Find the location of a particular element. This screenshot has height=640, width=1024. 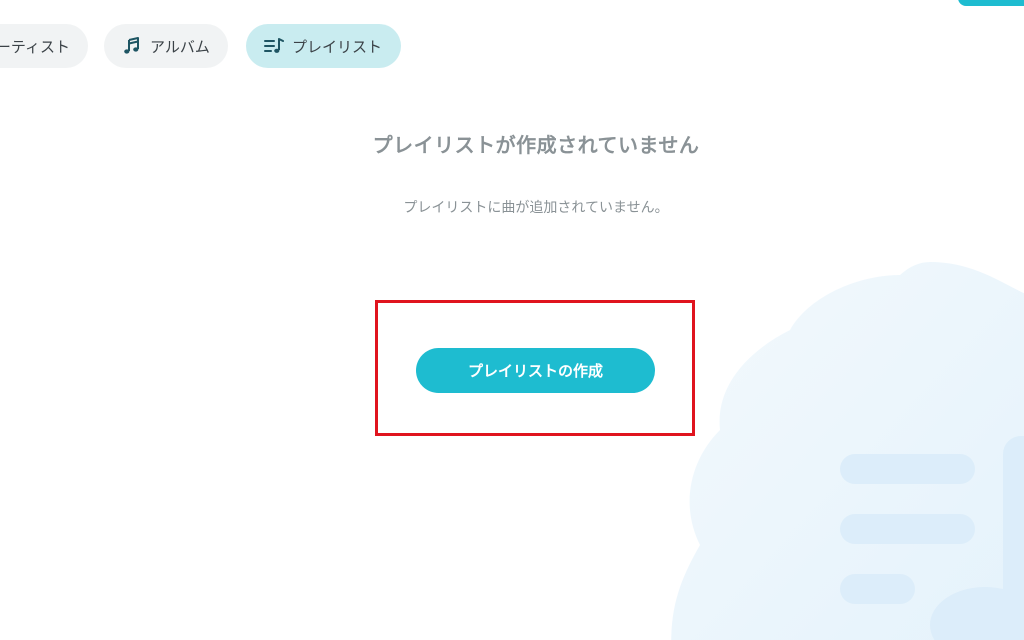

create-playlist-button: プレイリストの作成 is located at coordinates (535, 370).